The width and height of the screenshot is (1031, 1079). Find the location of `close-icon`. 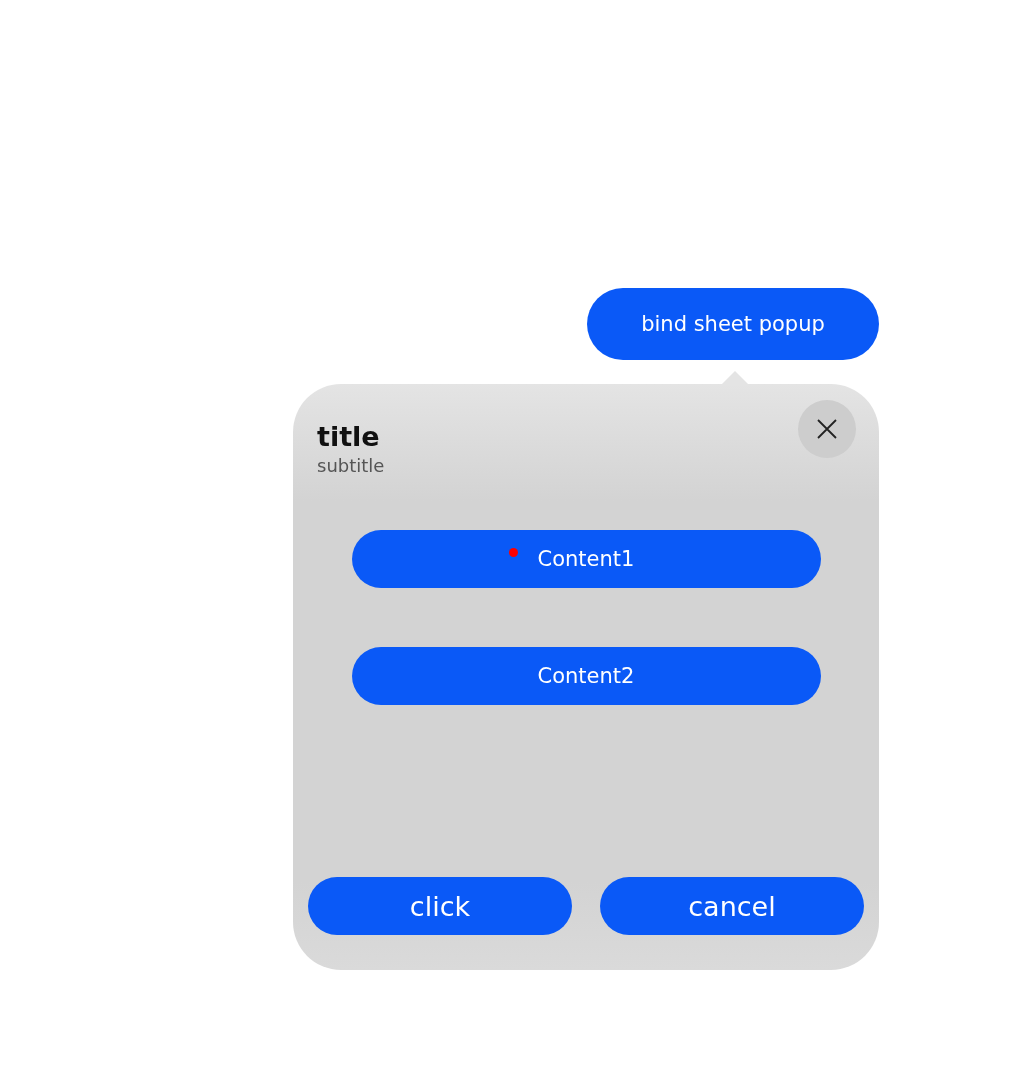

close-icon is located at coordinates (827, 429).